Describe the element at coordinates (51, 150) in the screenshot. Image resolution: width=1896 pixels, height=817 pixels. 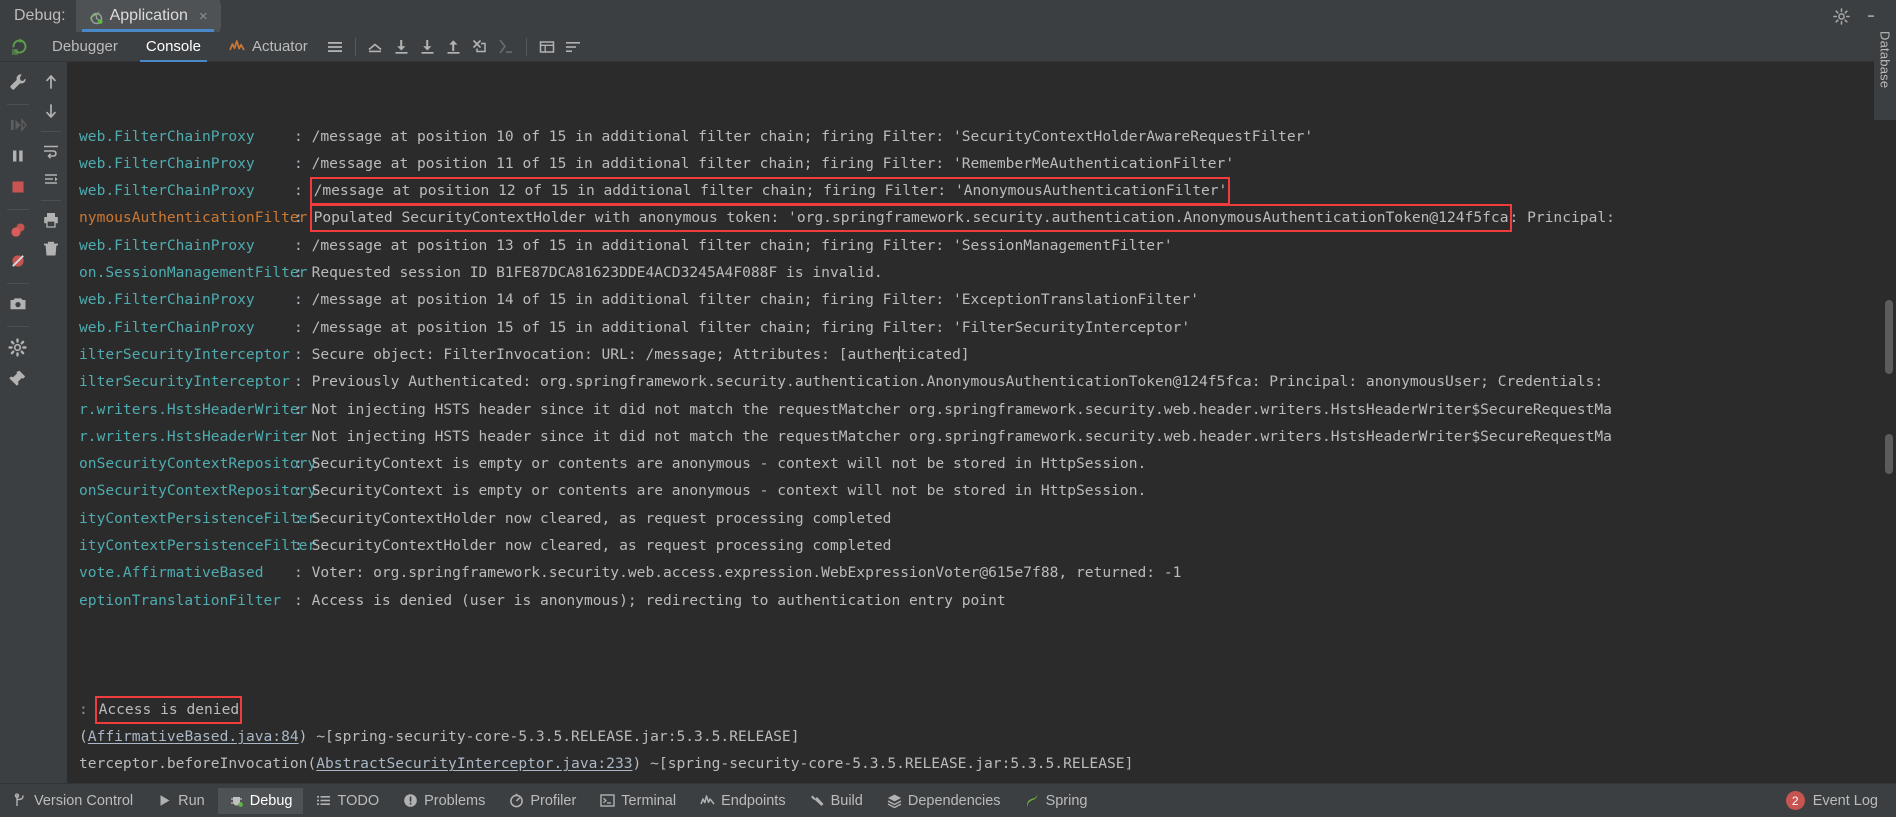
I see `soft-wrap-icon` at that location.